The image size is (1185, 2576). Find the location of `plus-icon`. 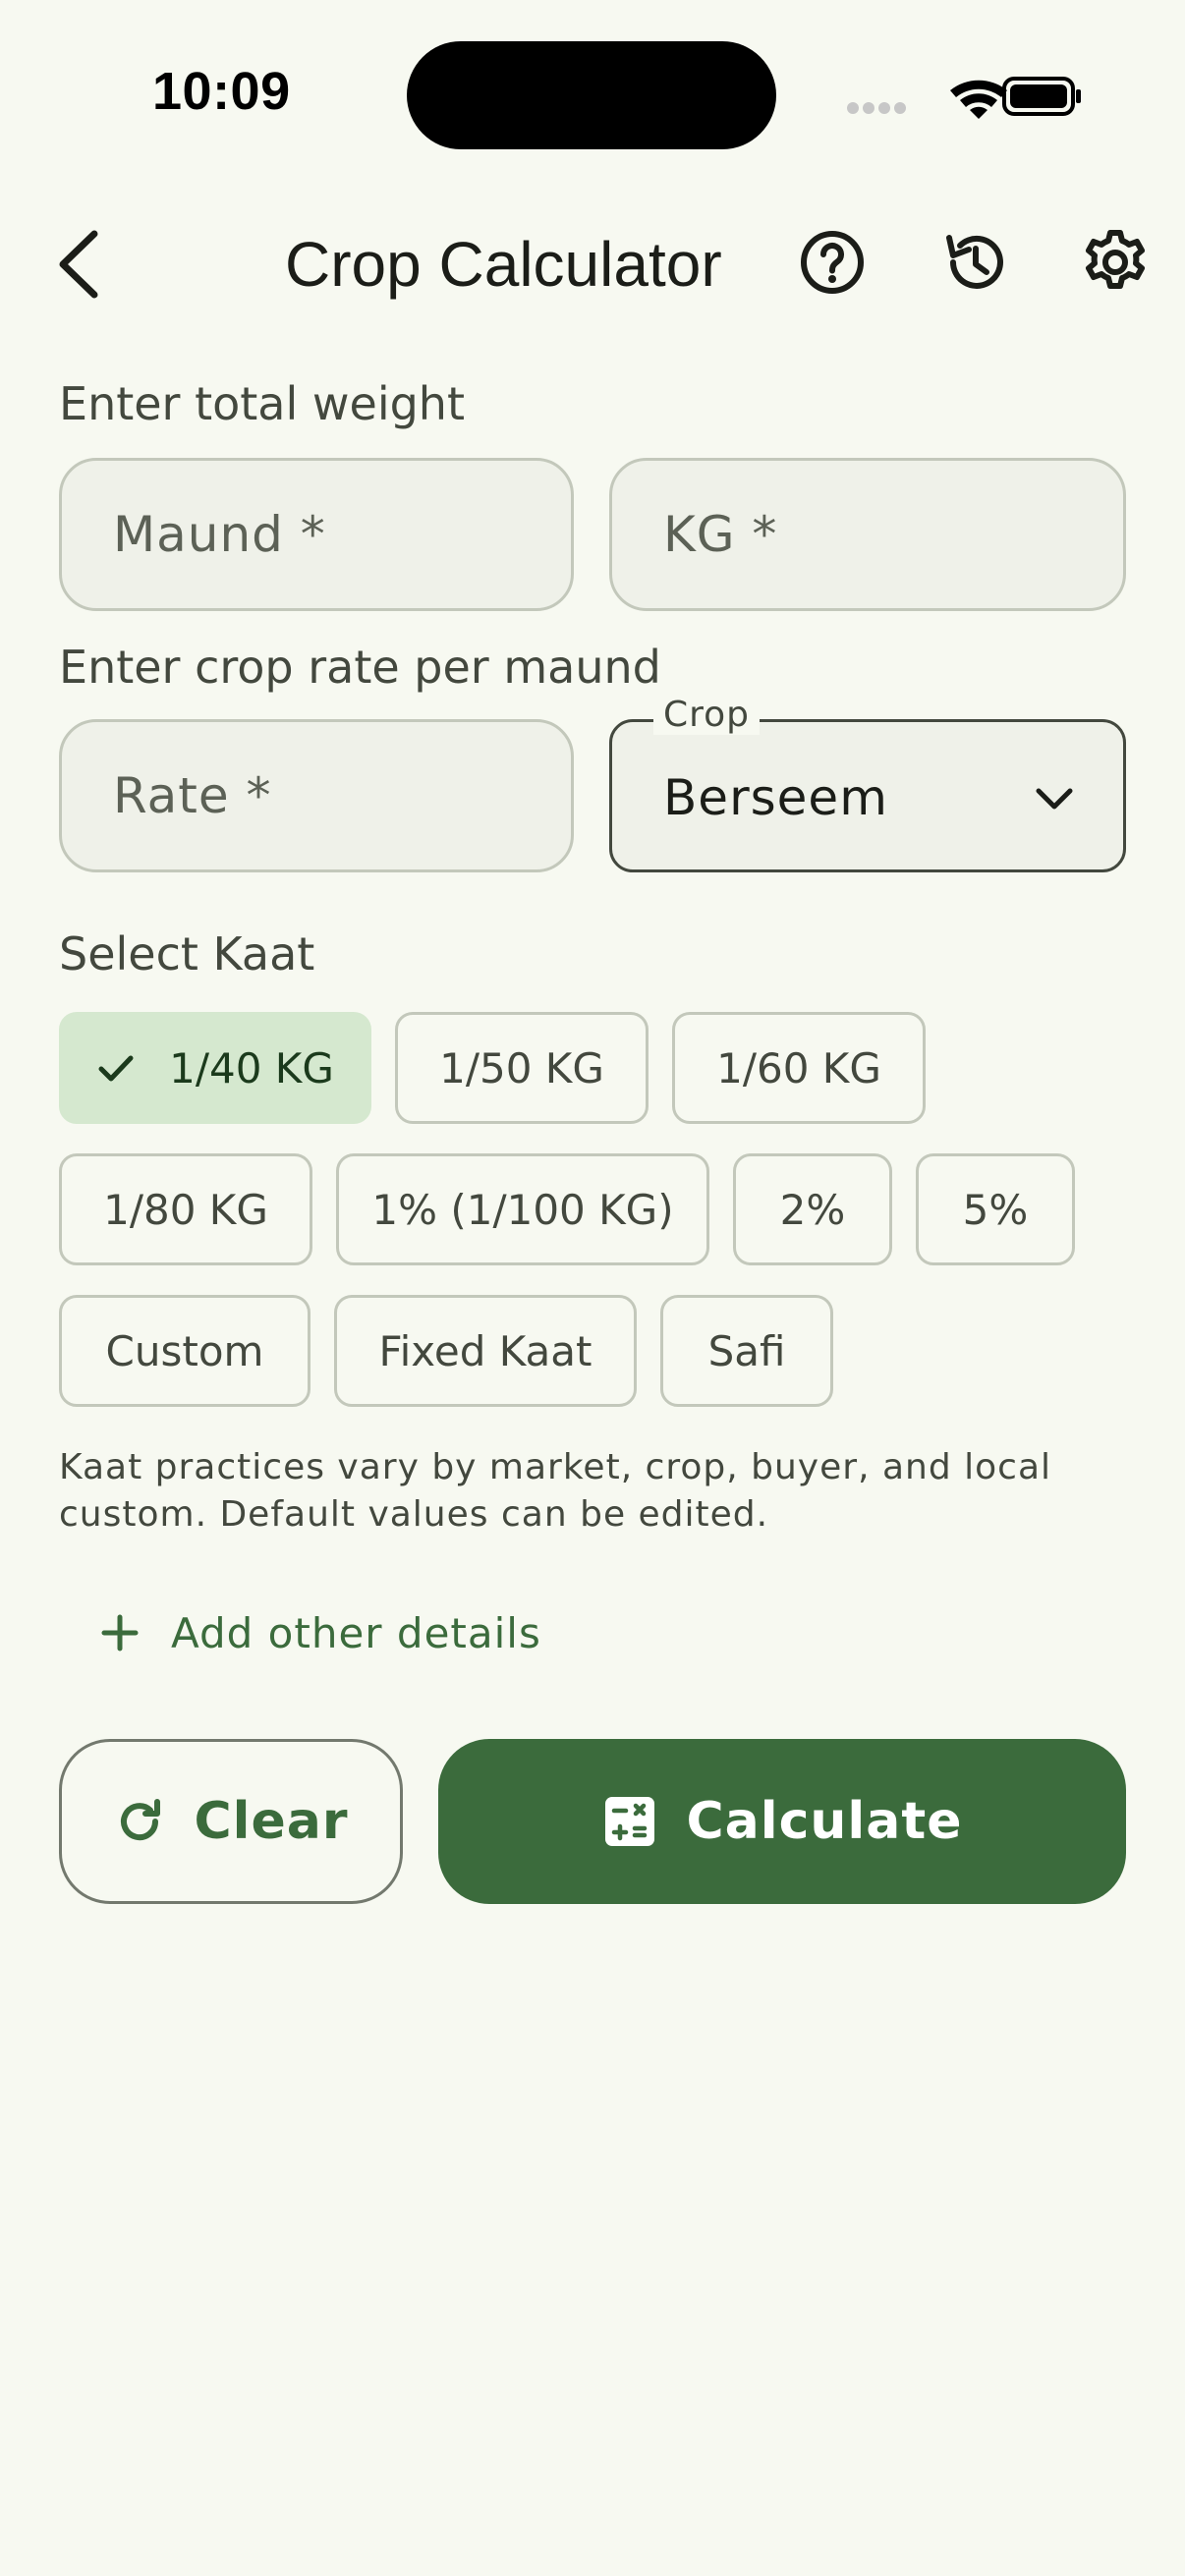

plus-icon is located at coordinates (120, 1633).